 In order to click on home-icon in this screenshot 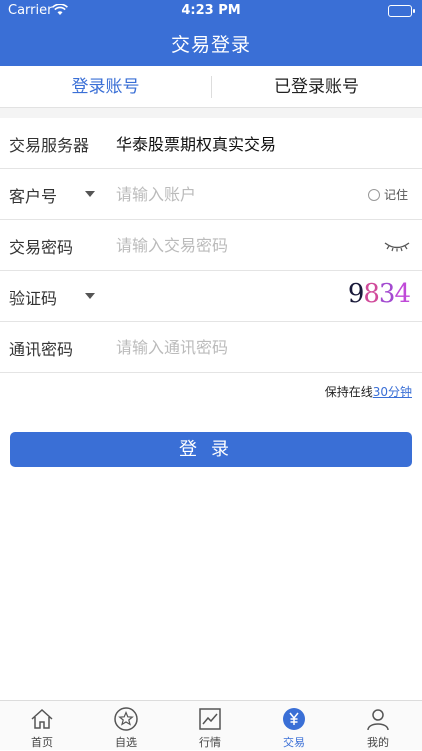, I will do `click(42, 718)`.